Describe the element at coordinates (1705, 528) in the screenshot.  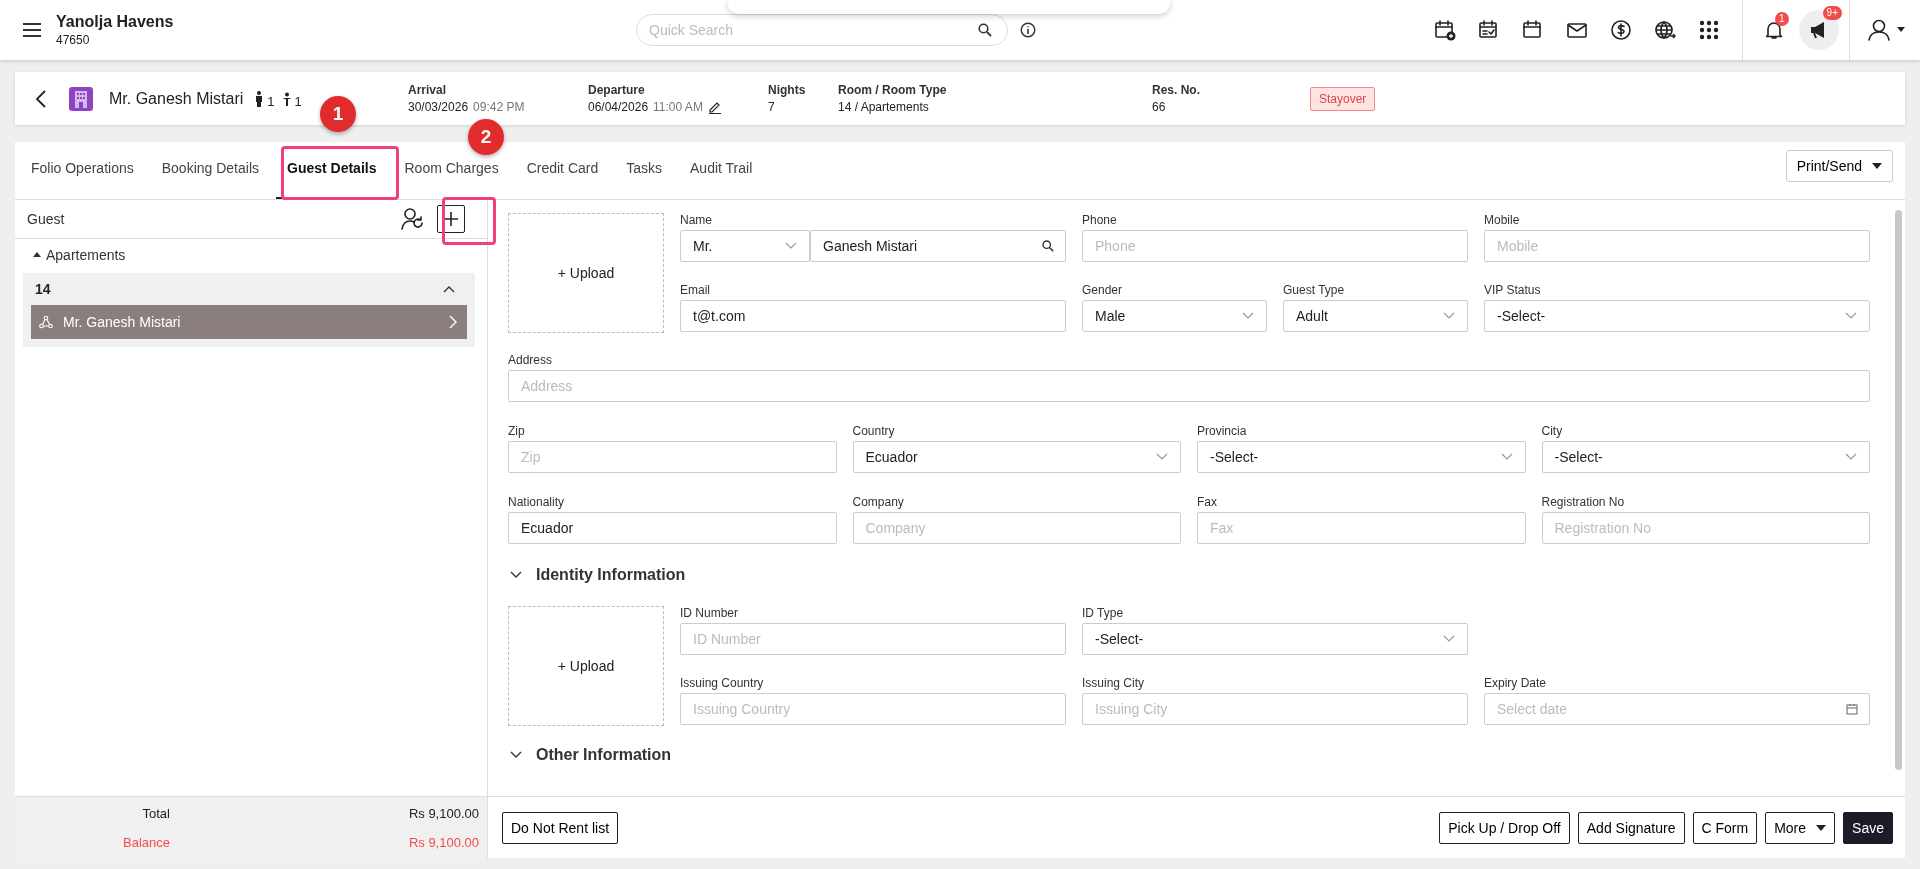
I see `text-field: Registration No` at that location.